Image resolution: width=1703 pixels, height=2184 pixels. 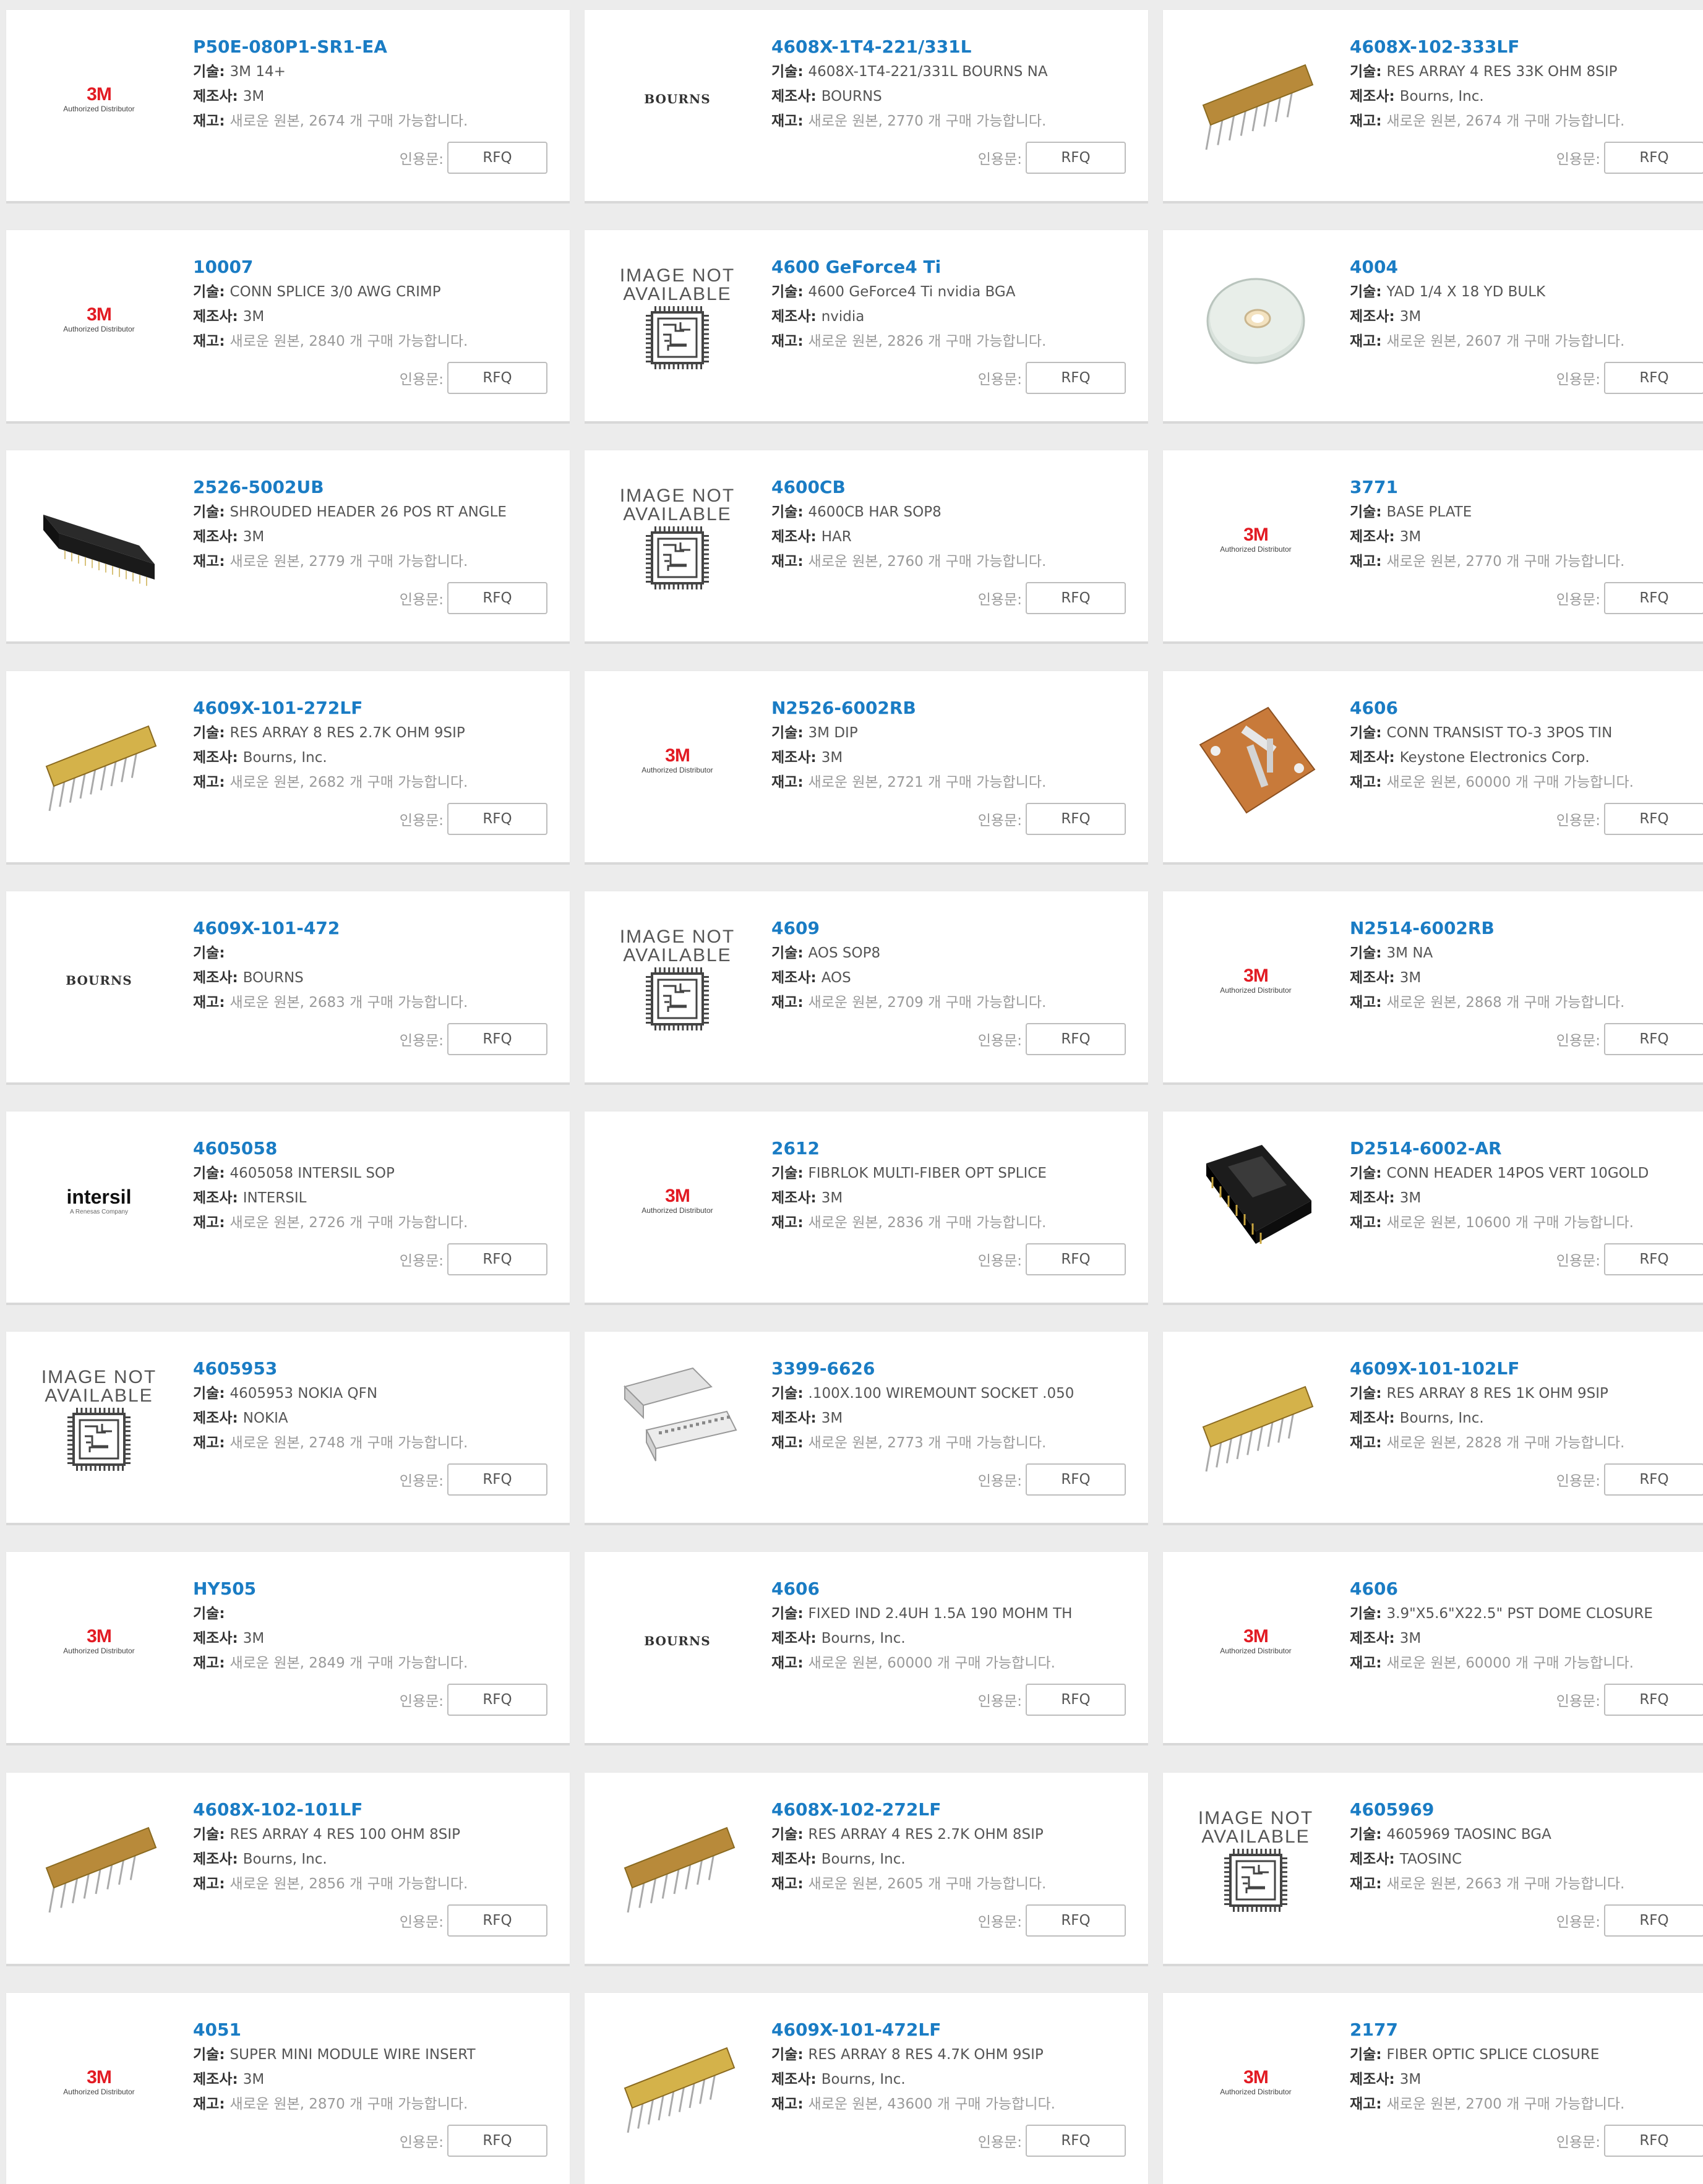 I want to click on part-number-link: 4608X-1T4-221/331L, so click(x=950, y=47).